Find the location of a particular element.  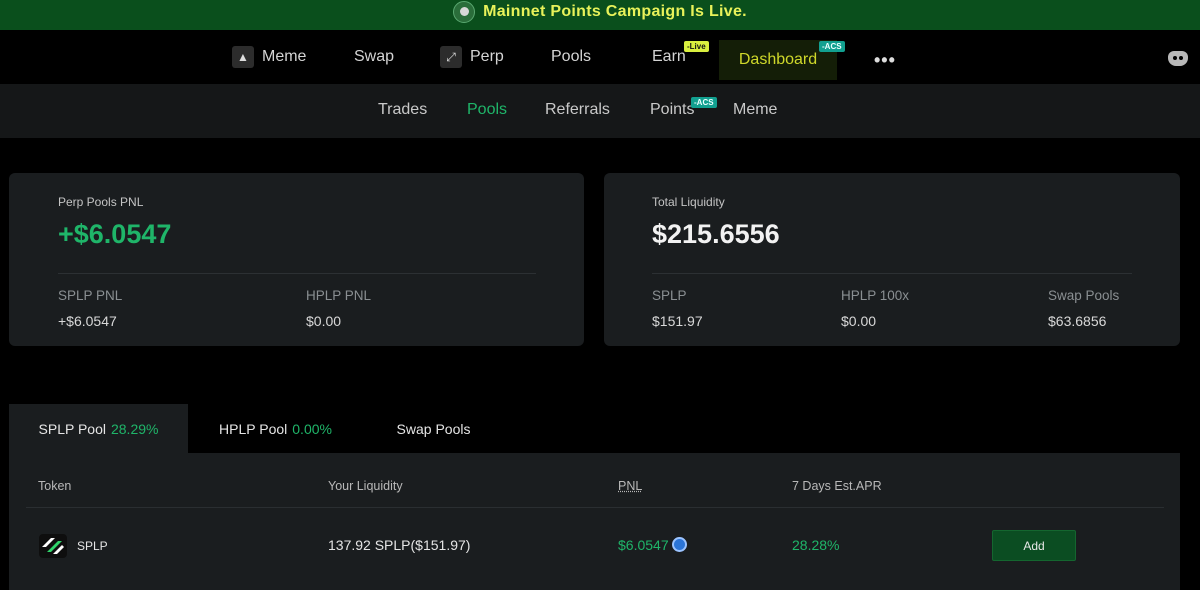

rocket-icon: ▲ is located at coordinates (243, 57).